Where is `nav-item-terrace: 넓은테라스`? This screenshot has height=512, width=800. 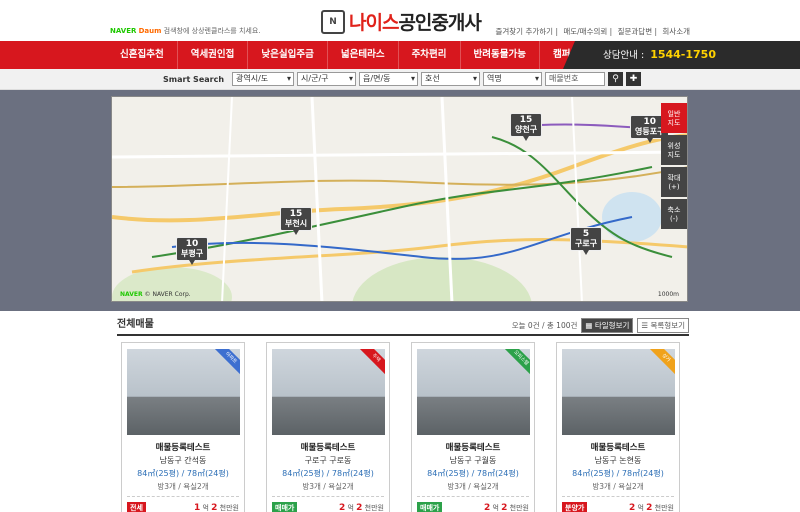
nav-item-terrace: 넓은테라스 is located at coordinates (363, 55).